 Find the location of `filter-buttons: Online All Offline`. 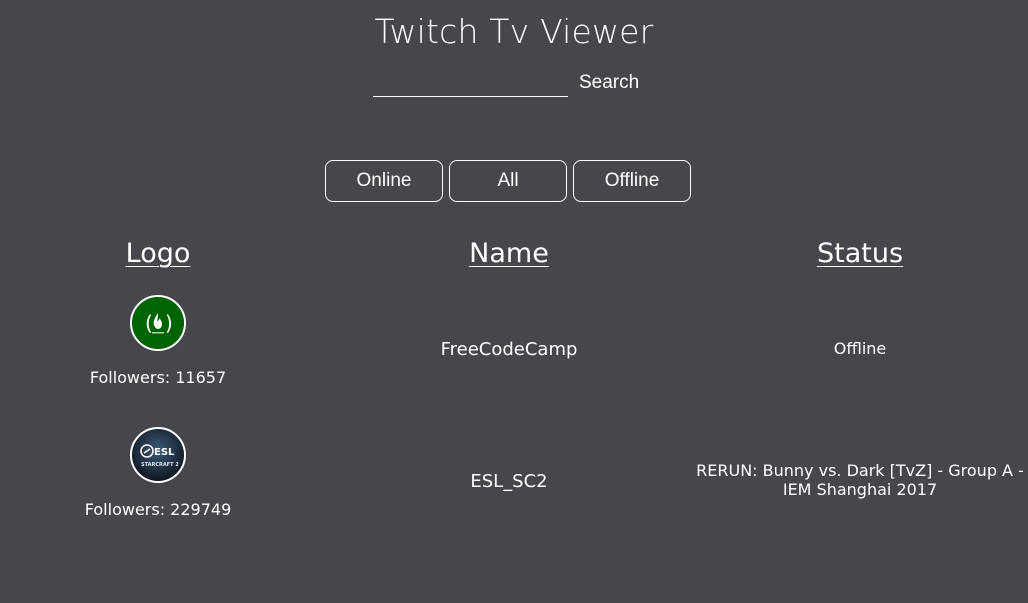

filter-buttons: Online All Offline is located at coordinates (515, 182).